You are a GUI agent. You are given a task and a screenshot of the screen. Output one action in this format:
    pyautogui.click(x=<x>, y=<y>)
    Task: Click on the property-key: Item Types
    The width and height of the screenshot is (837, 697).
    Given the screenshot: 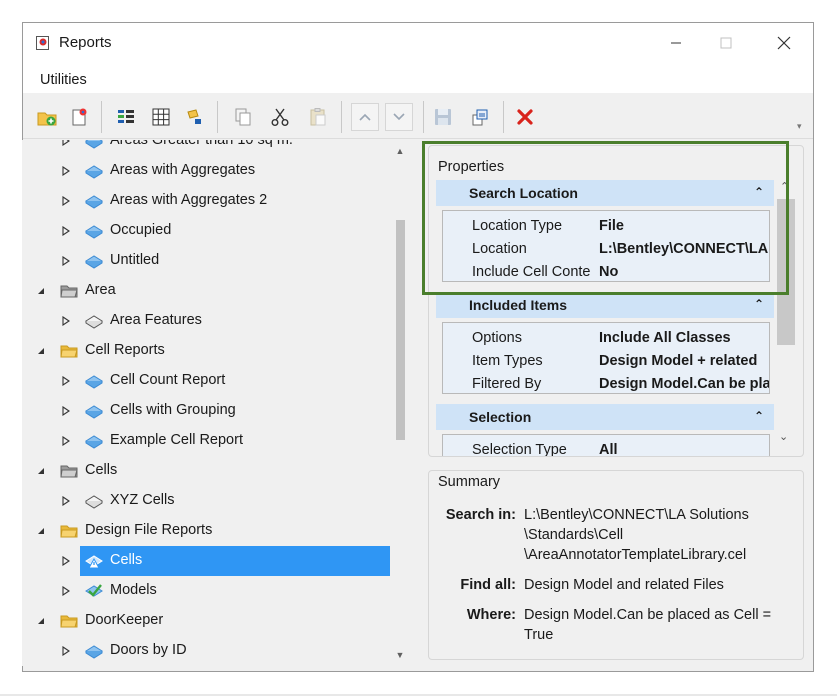 What is the action you would take?
    pyautogui.click(x=507, y=361)
    